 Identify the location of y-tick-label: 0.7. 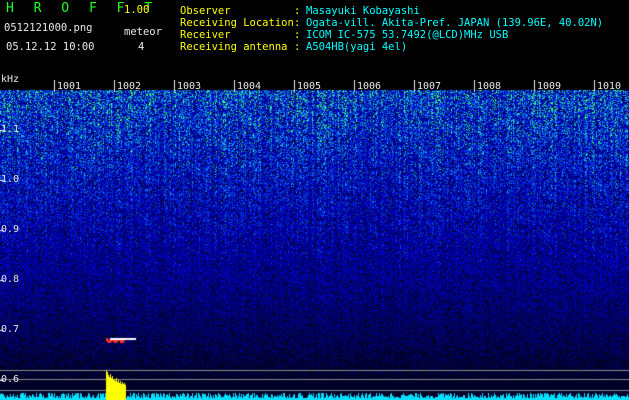
(10, 329).